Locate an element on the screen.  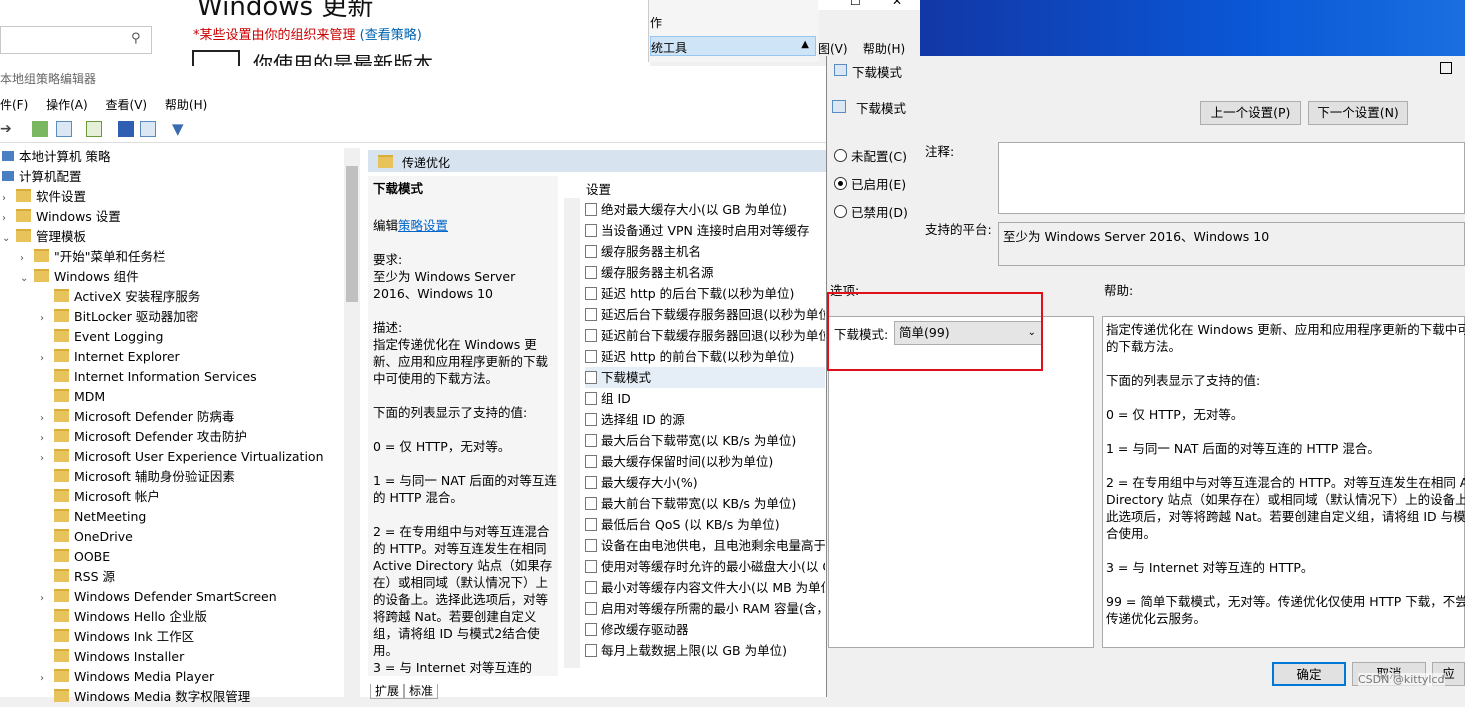
tree-item: › Microsoft Defender 防病毒 is located at coordinates (137, 417).